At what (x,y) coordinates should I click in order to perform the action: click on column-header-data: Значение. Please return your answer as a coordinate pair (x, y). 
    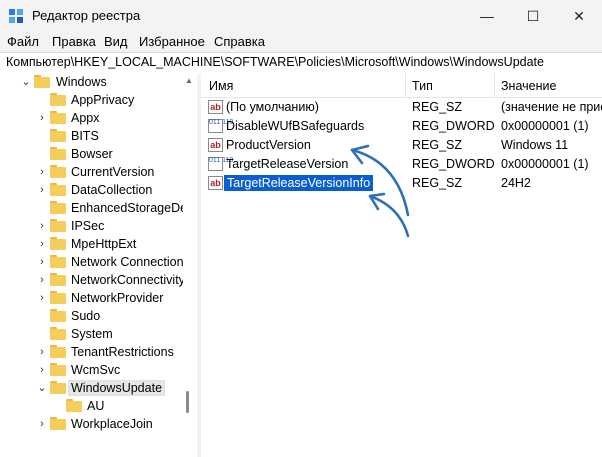
    Looking at the image, I should click on (528, 86).